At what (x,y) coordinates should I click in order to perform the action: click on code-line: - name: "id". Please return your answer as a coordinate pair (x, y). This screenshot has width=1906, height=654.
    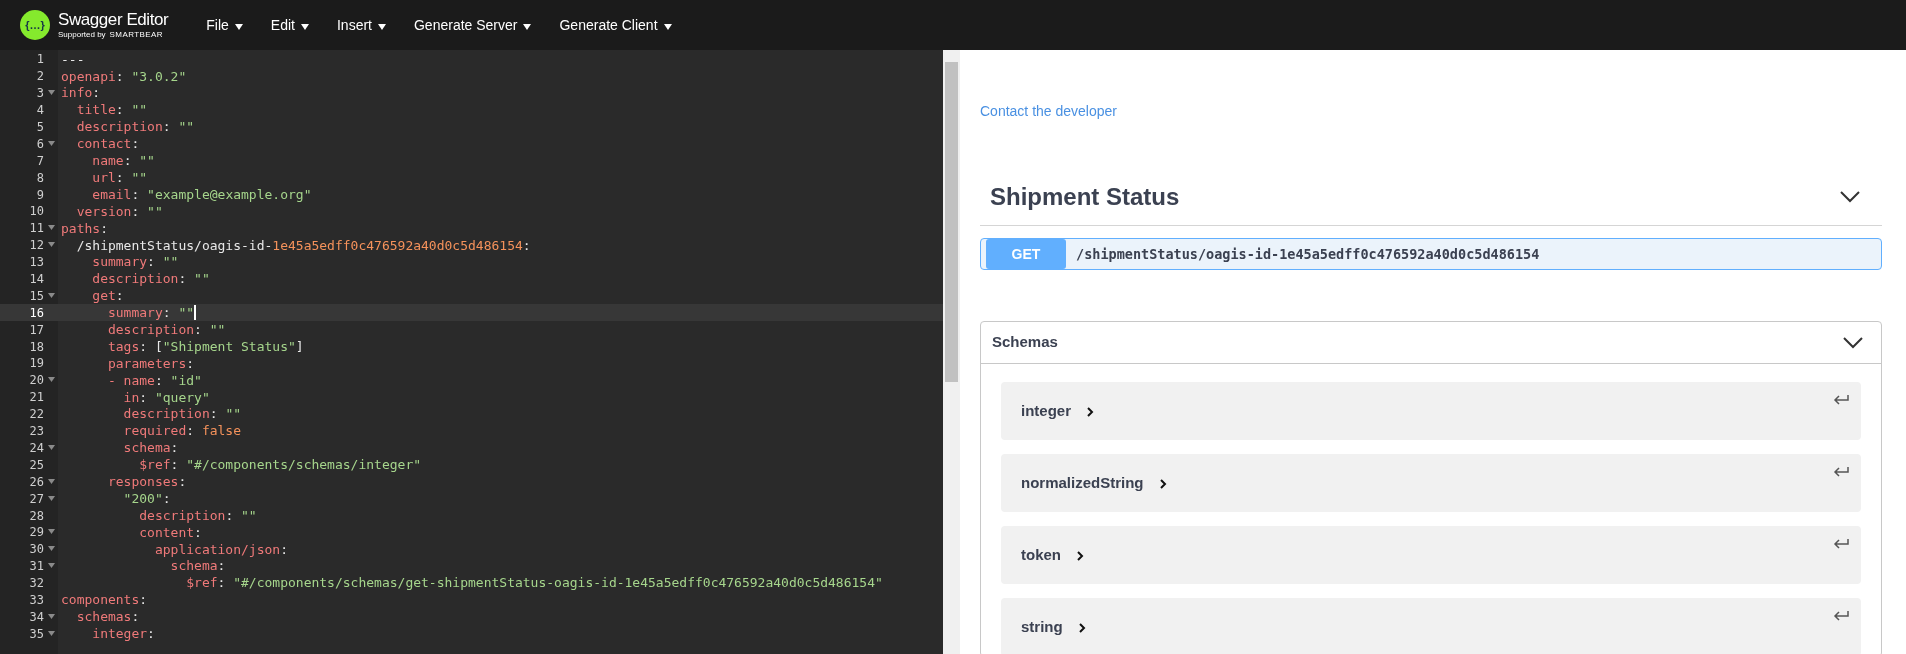
    Looking at the image, I should click on (154, 380).